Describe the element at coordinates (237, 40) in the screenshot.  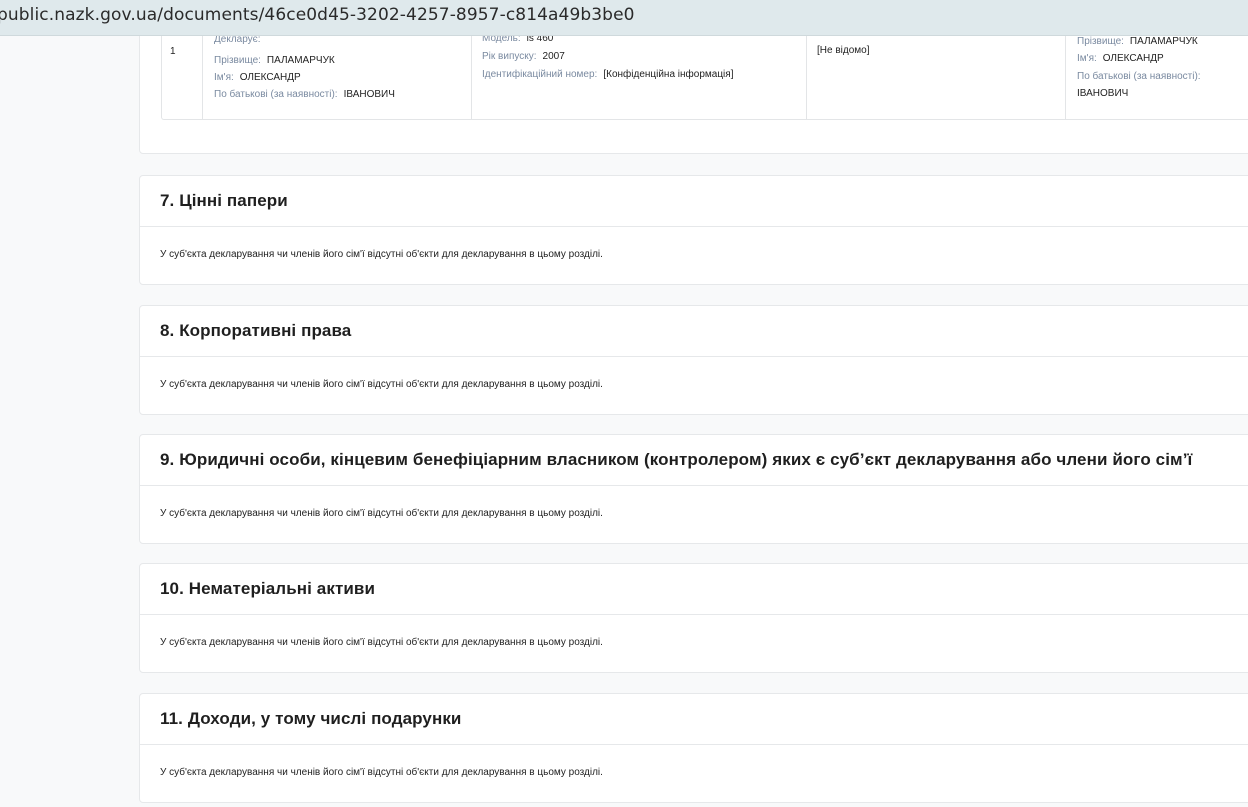
I see `owner-heading: Декларує:` at that location.